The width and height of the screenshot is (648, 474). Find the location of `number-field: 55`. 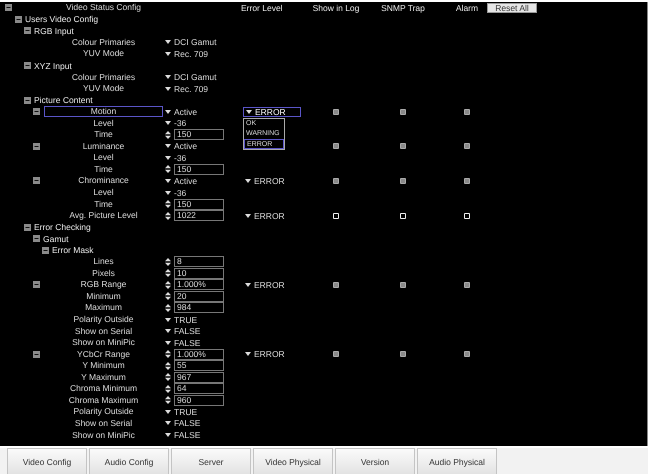

number-field: 55 is located at coordinates (199, 366).